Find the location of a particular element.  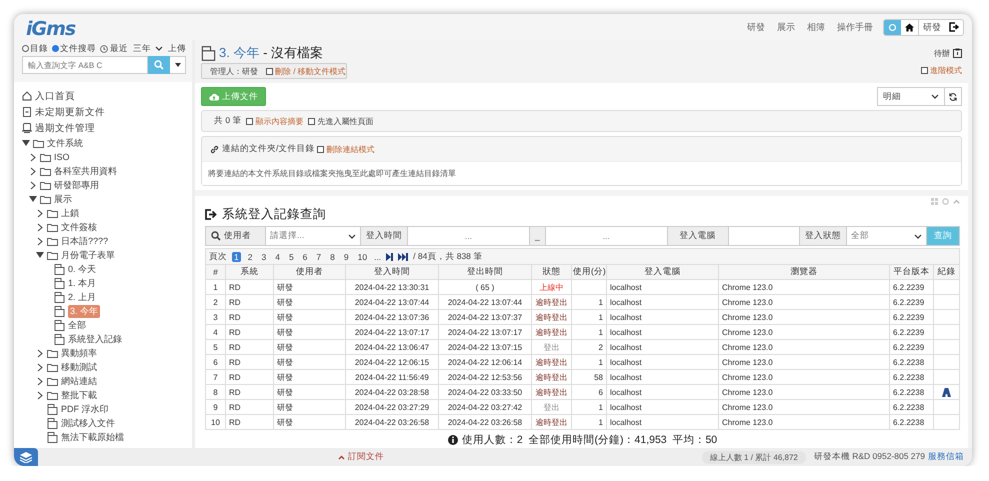

tree-item: ISO is located at coordinates (62, 157).